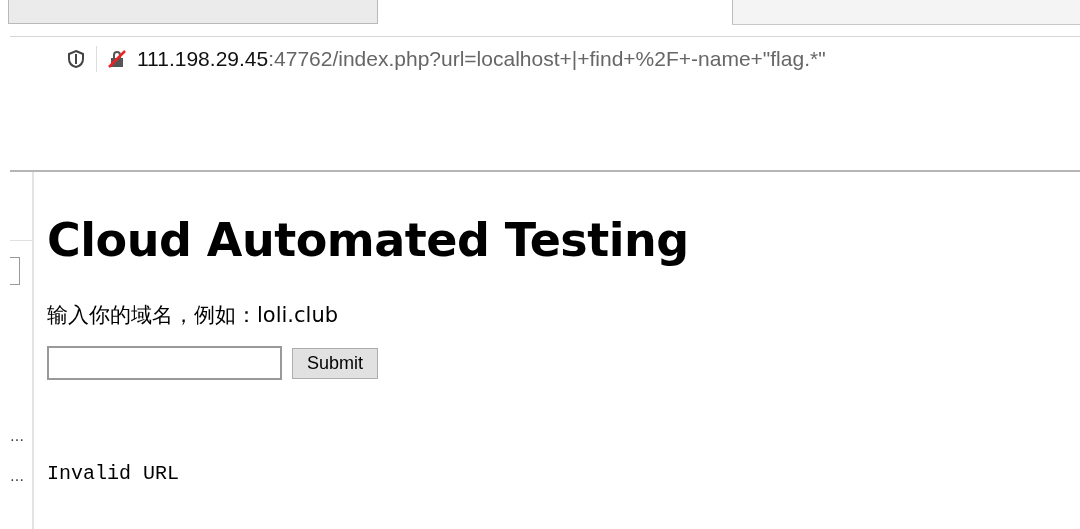  Describe the element at coordinates (164, 363) in the screenshot. I see `domain-input` at that location.